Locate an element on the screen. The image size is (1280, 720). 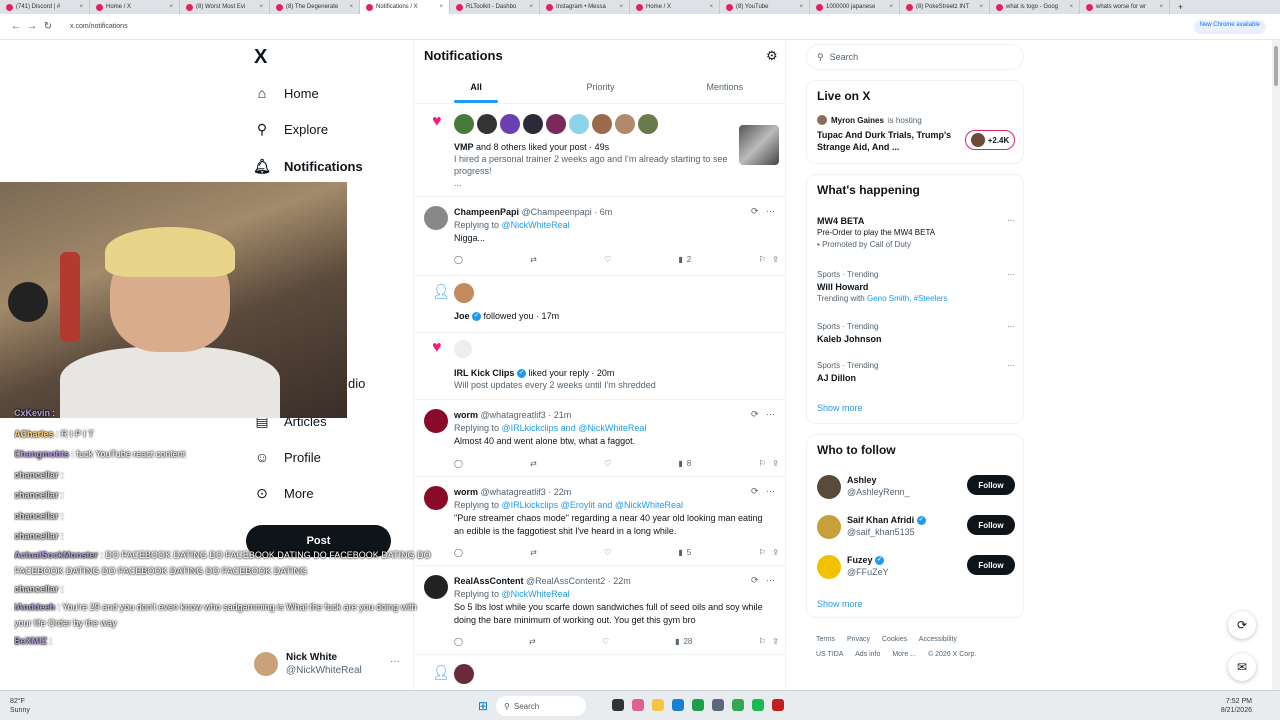
sidebar-item-partial: dio is located at coordinates (356, 383).